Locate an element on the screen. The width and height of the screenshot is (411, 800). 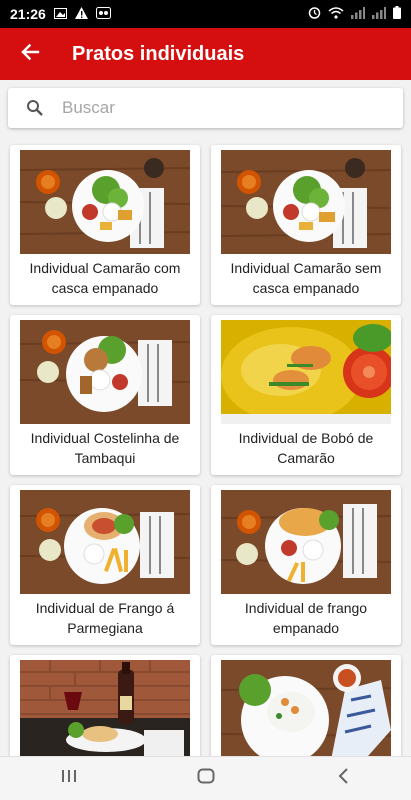
back-nav-button is located at coordinates (343, 778).